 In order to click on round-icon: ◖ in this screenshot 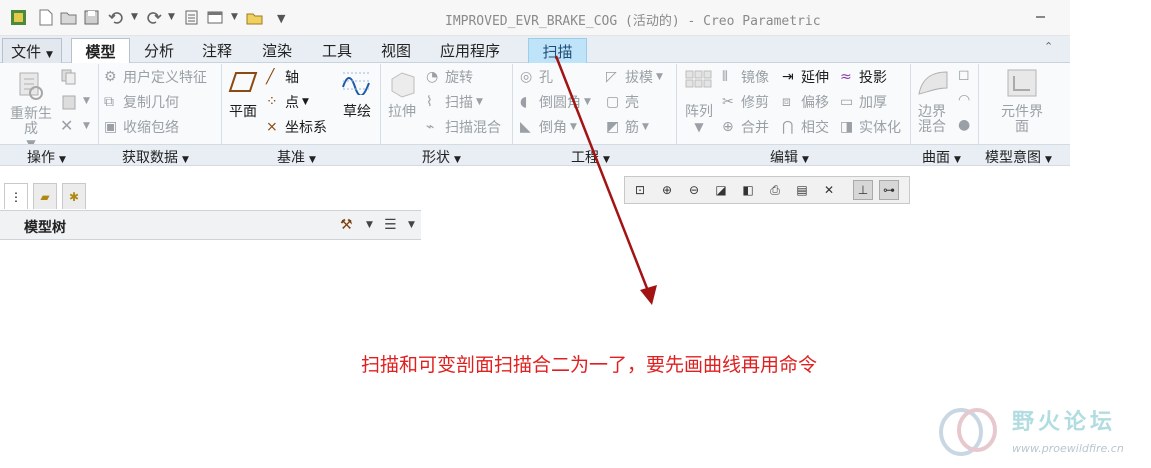, I will do `click(524, 102)`.